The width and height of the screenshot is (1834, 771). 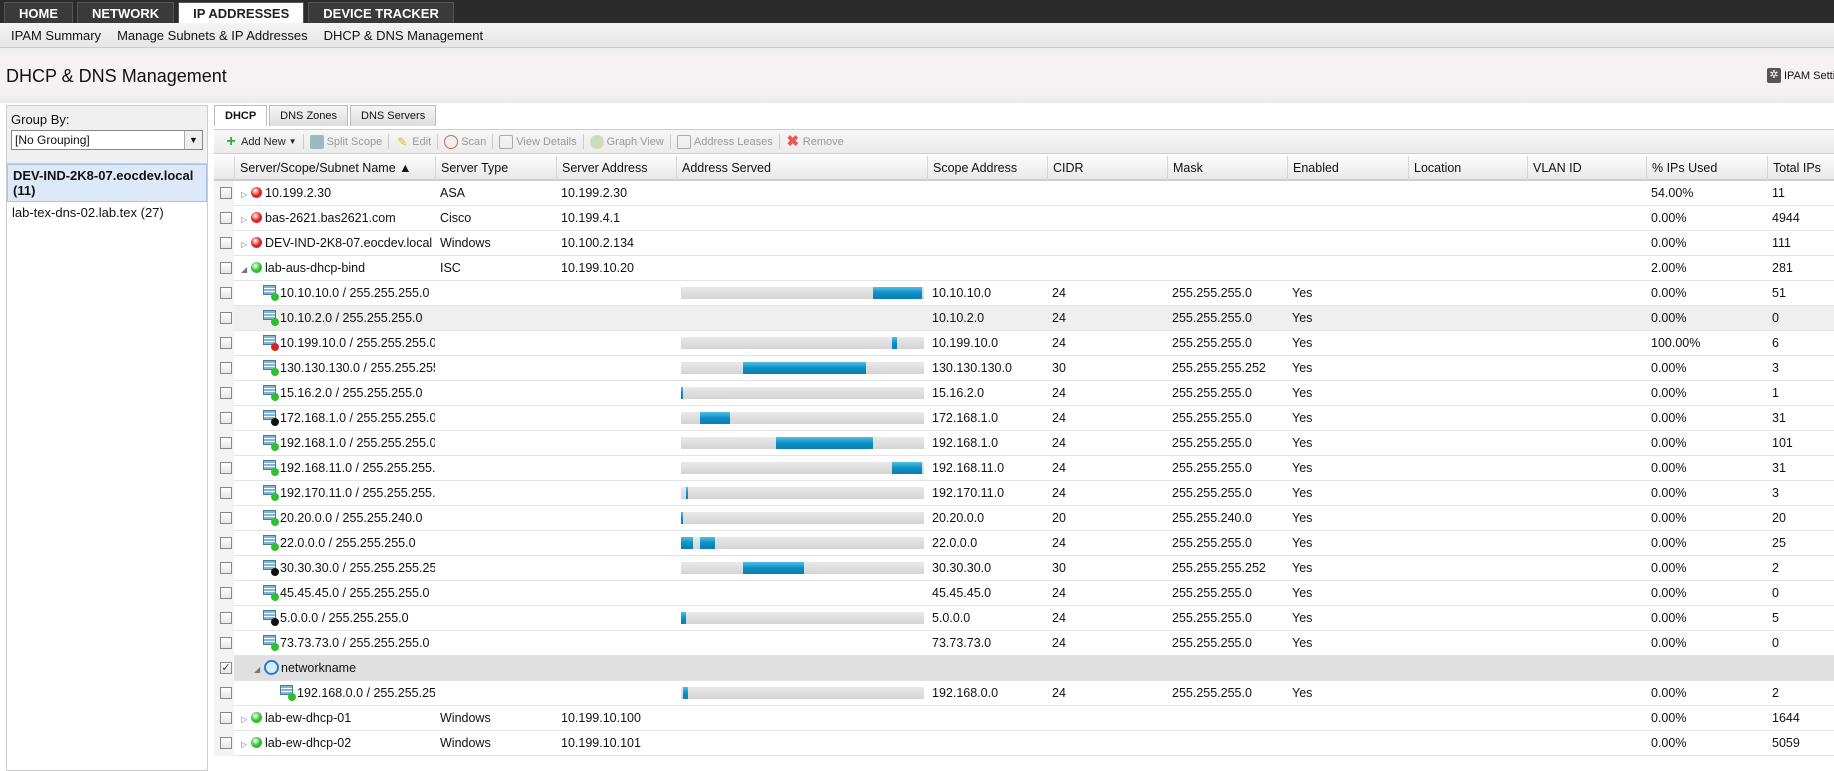 What do you see at coordinates (815, 141) in the screenshot?
I see `remove-button: ✖ Remove` at bounding box center [815, 141].